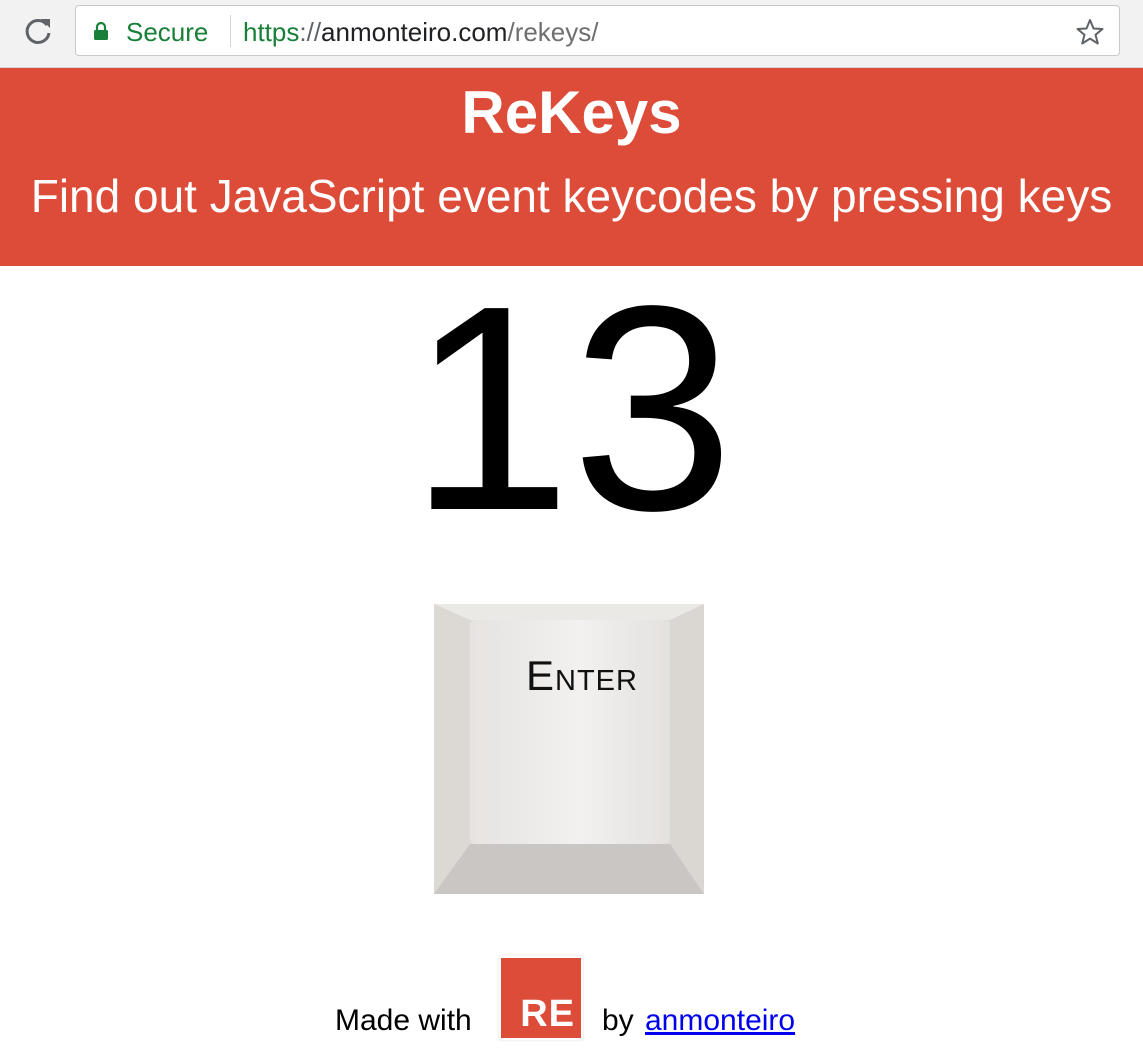  Describe the element at coordinates (38, 31) in the screenshot. I see `reload-icon` at that location.